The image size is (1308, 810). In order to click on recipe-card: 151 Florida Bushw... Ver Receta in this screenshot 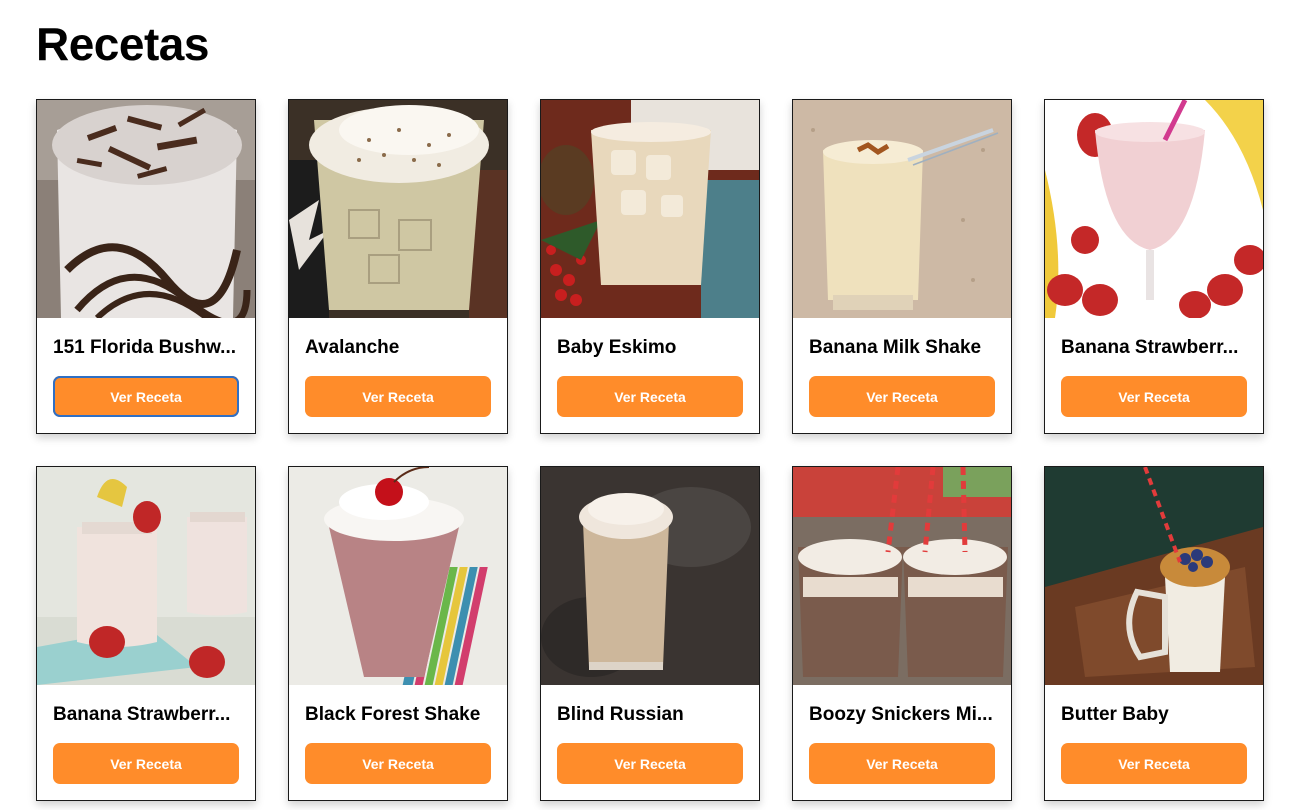, I will do `click(146, 266)`.